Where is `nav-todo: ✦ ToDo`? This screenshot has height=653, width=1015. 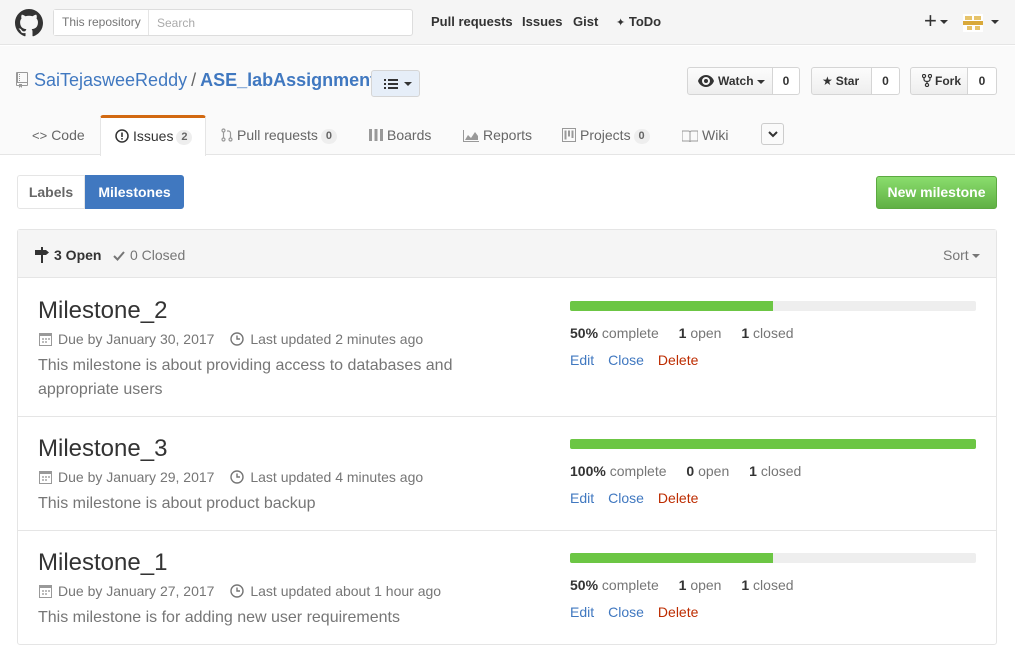 nav-todo: ✦ ToDo is located at coordinates (638, 21).